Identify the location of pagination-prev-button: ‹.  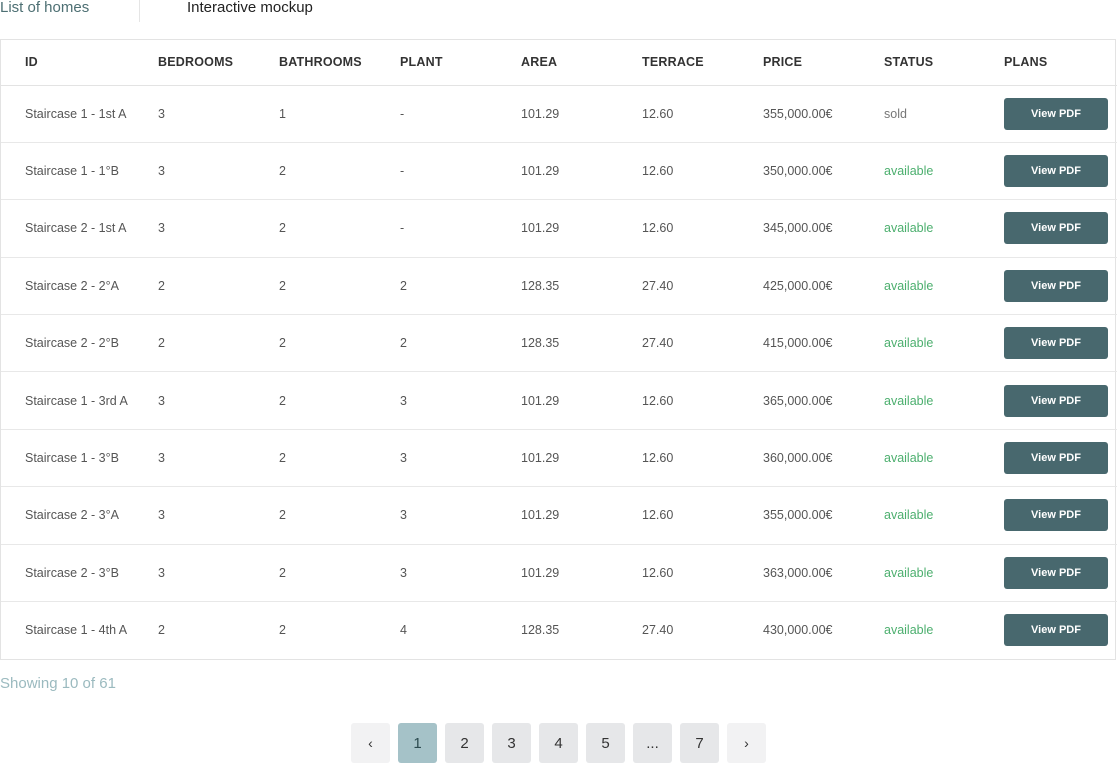
(370, 743).